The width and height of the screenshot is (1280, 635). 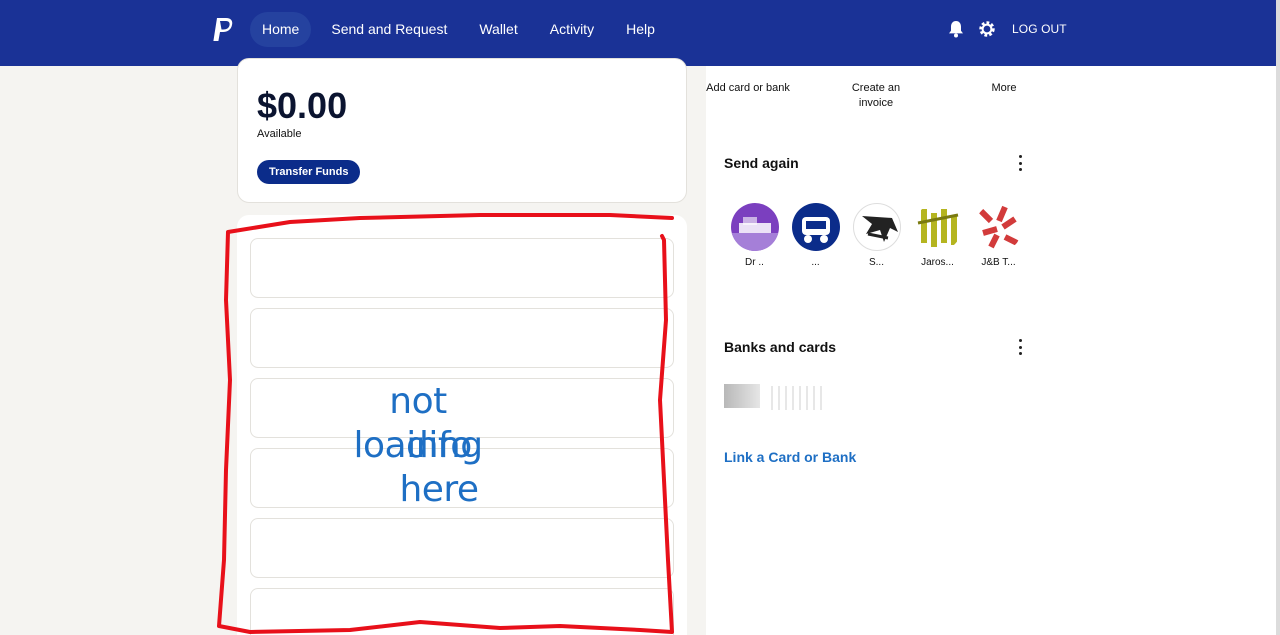 I want to click on send-again-title: Send again, so click(x=761, y=163).